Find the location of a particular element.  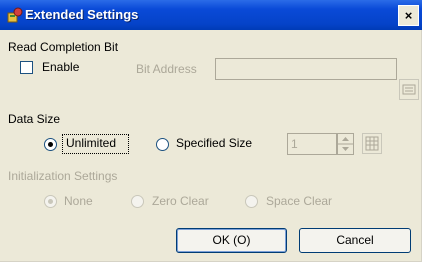

keypad-grid-icon is located at coordinates (372, 143).